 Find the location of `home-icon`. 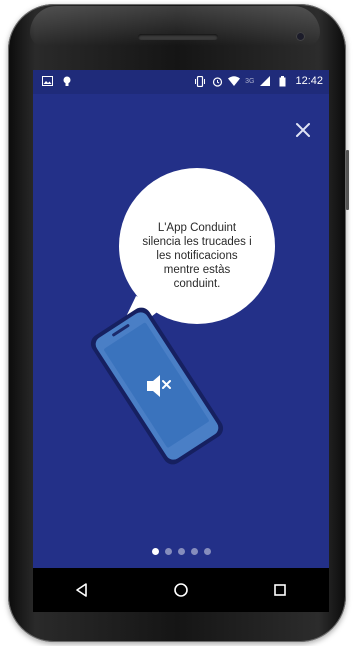

home-icon is located at coordinates (181, 590).